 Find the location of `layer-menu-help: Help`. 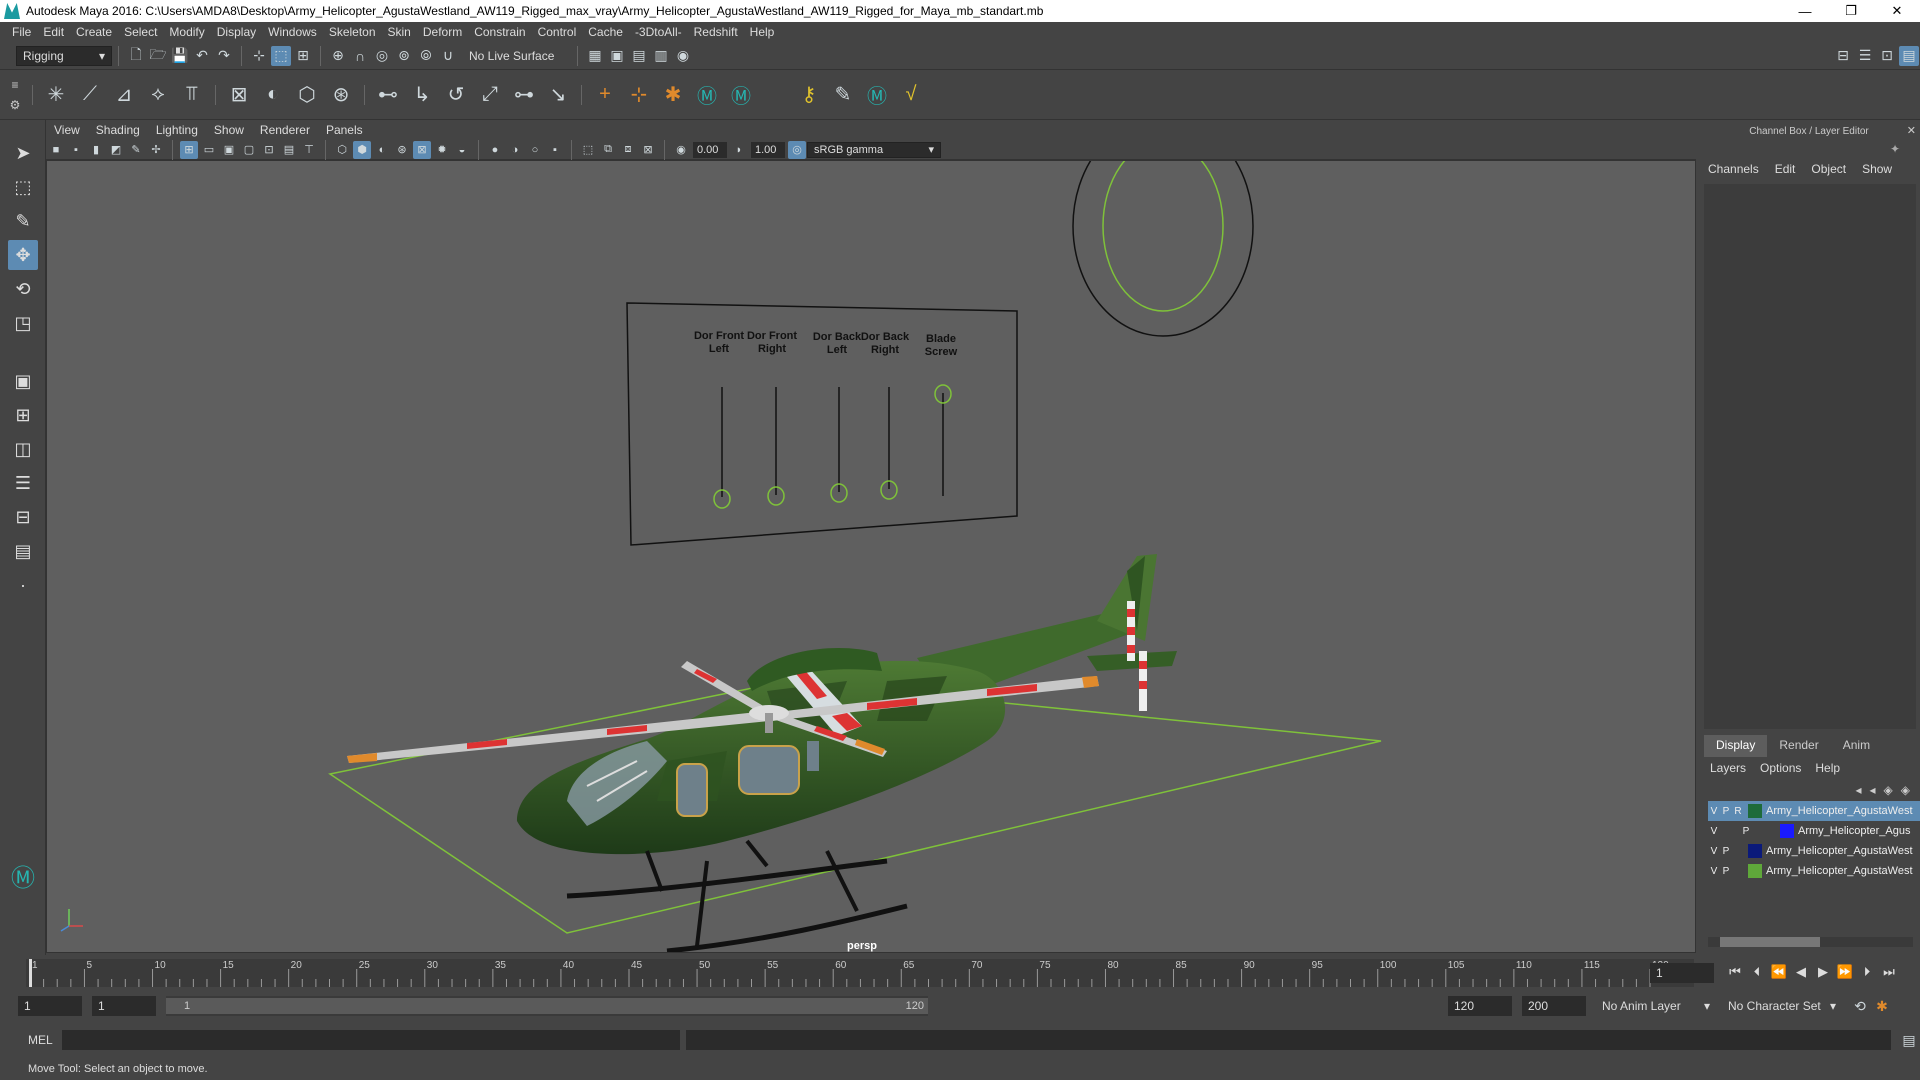

layer-menu-help: Help is located at coordinates (1827, 768).